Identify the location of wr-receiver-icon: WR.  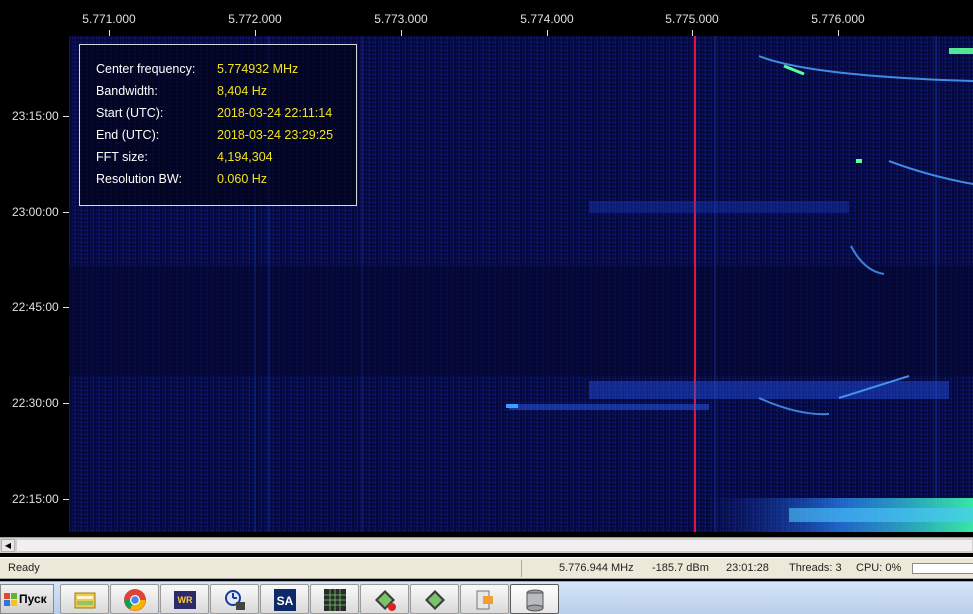
(185, 600).